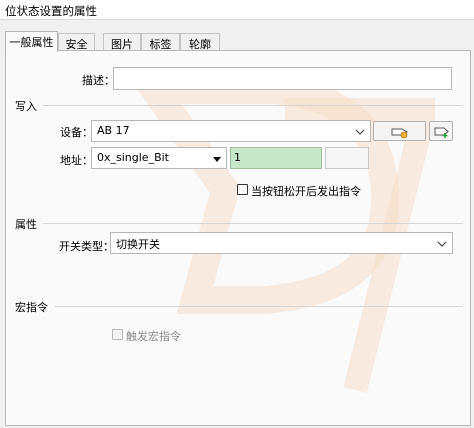  Describe the element at coordinates (347, 158) in the screenshot. I see `address-extra-field` at that location.